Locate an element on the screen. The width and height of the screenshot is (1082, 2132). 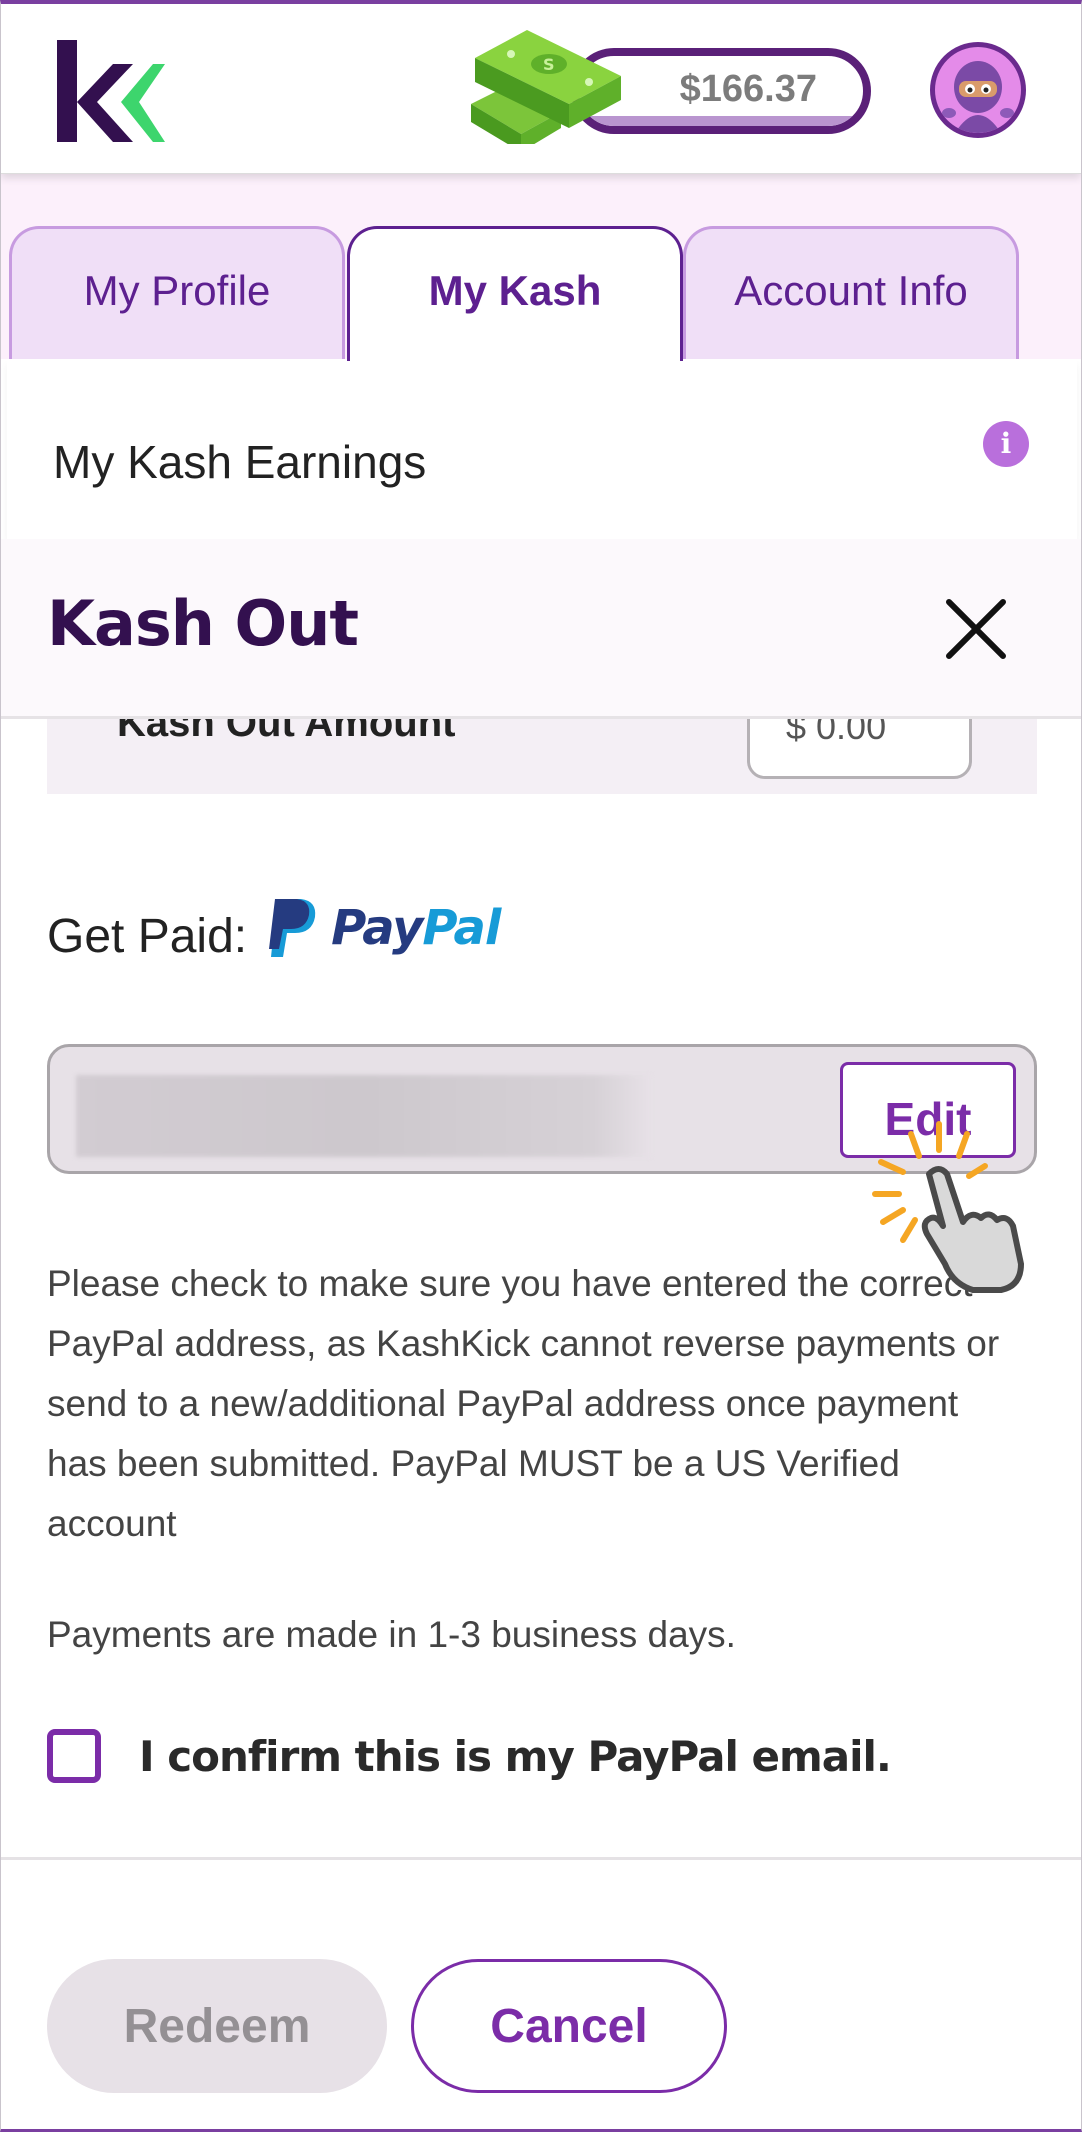
tab-label: My Kash is located at coordinates (515, 290).